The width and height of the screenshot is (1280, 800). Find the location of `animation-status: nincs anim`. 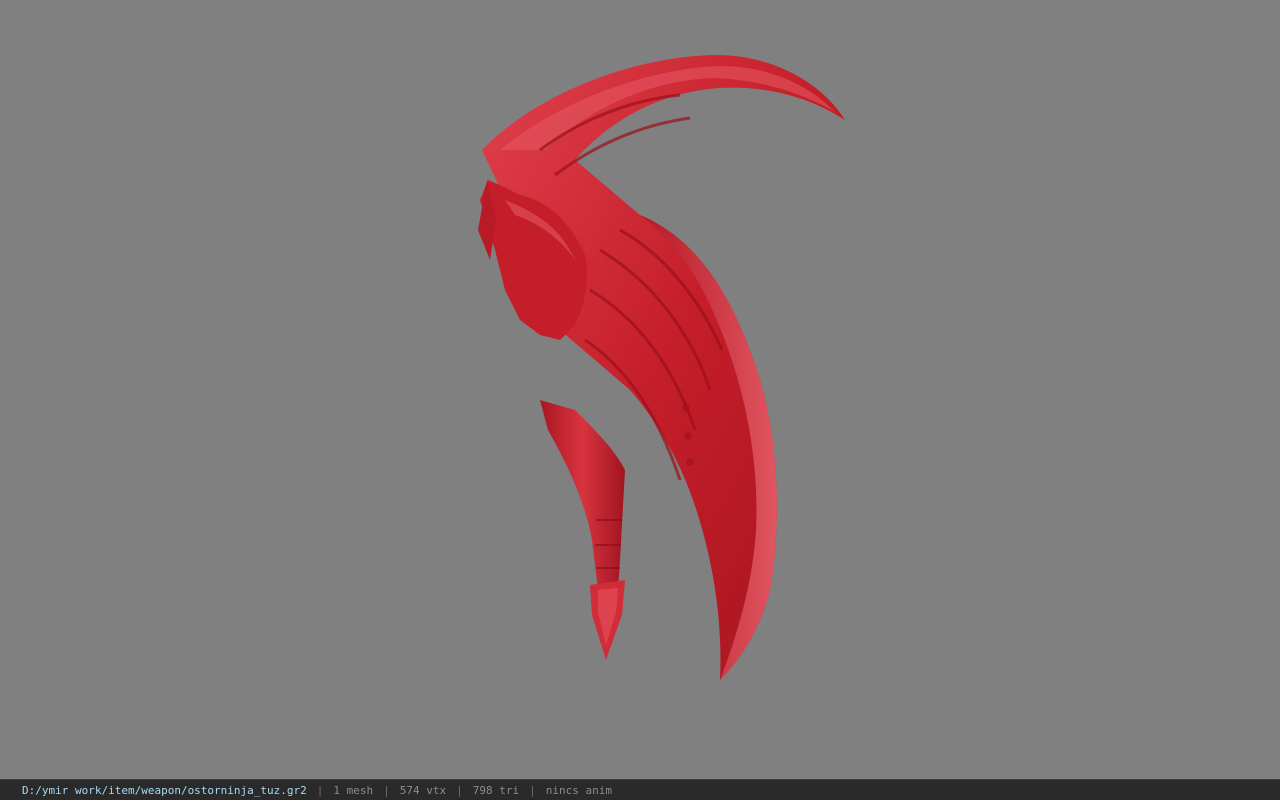

animation-status: nincs anim is located at coordinates (578, 790).